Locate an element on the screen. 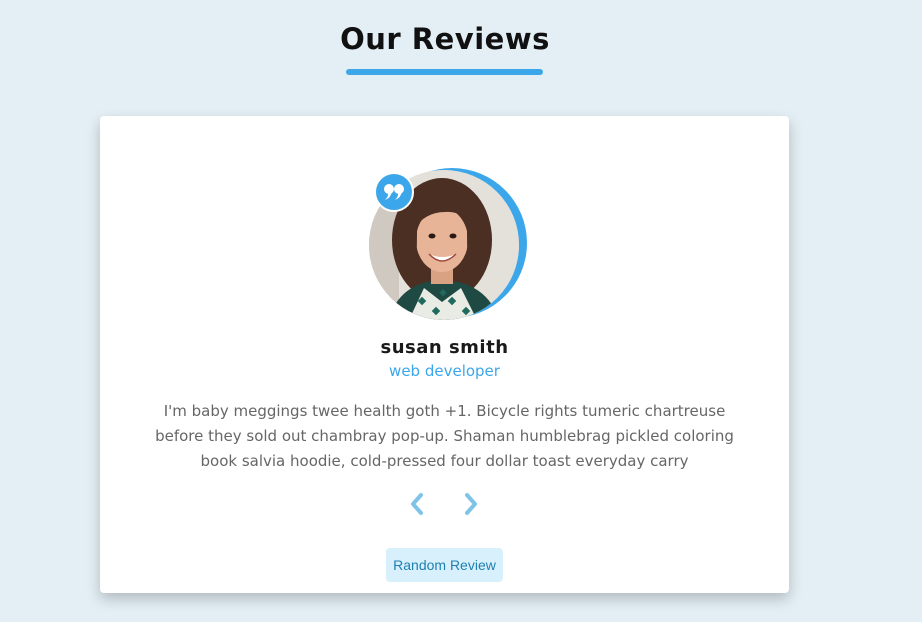  random-review-button: Random Review is located at coordinates (444, 565).